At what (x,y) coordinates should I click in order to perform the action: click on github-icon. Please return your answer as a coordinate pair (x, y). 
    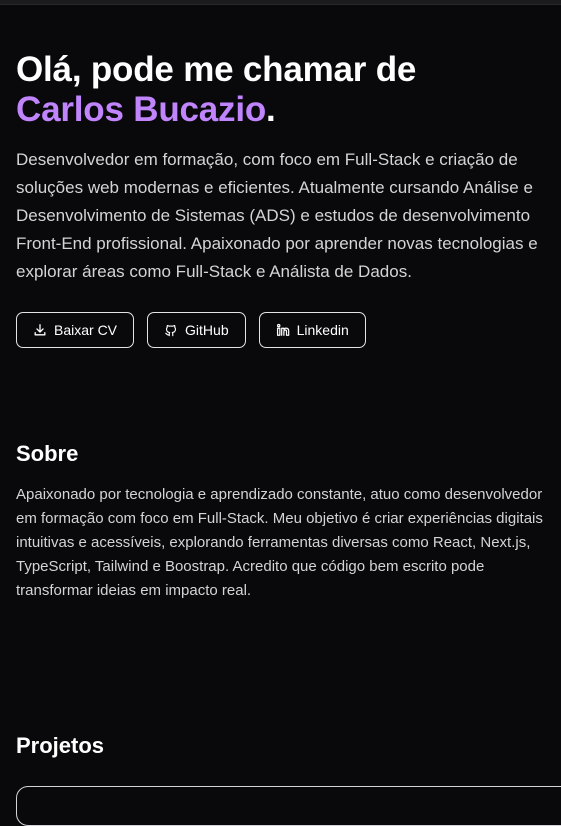
    Looking at the image, I should click on (171, 330).